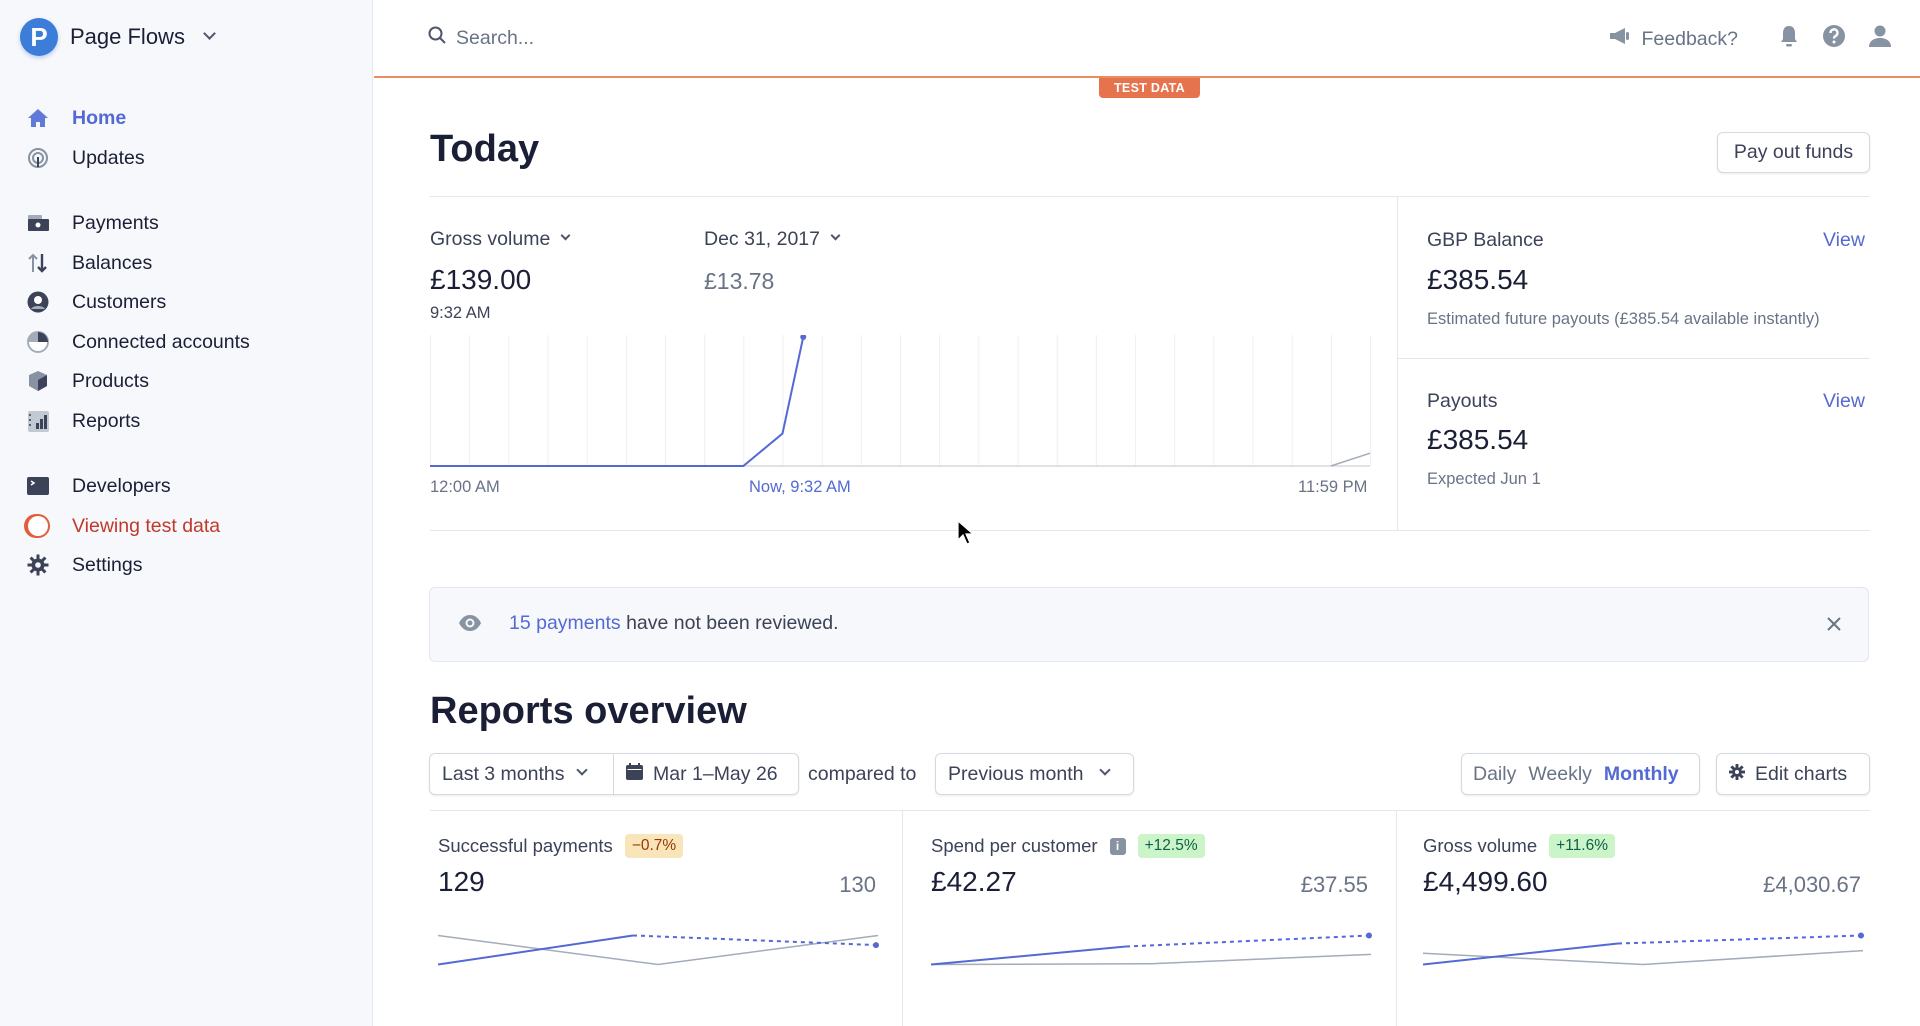  I want to click on sparkline-spend-per-customer, so click(1151, 949).